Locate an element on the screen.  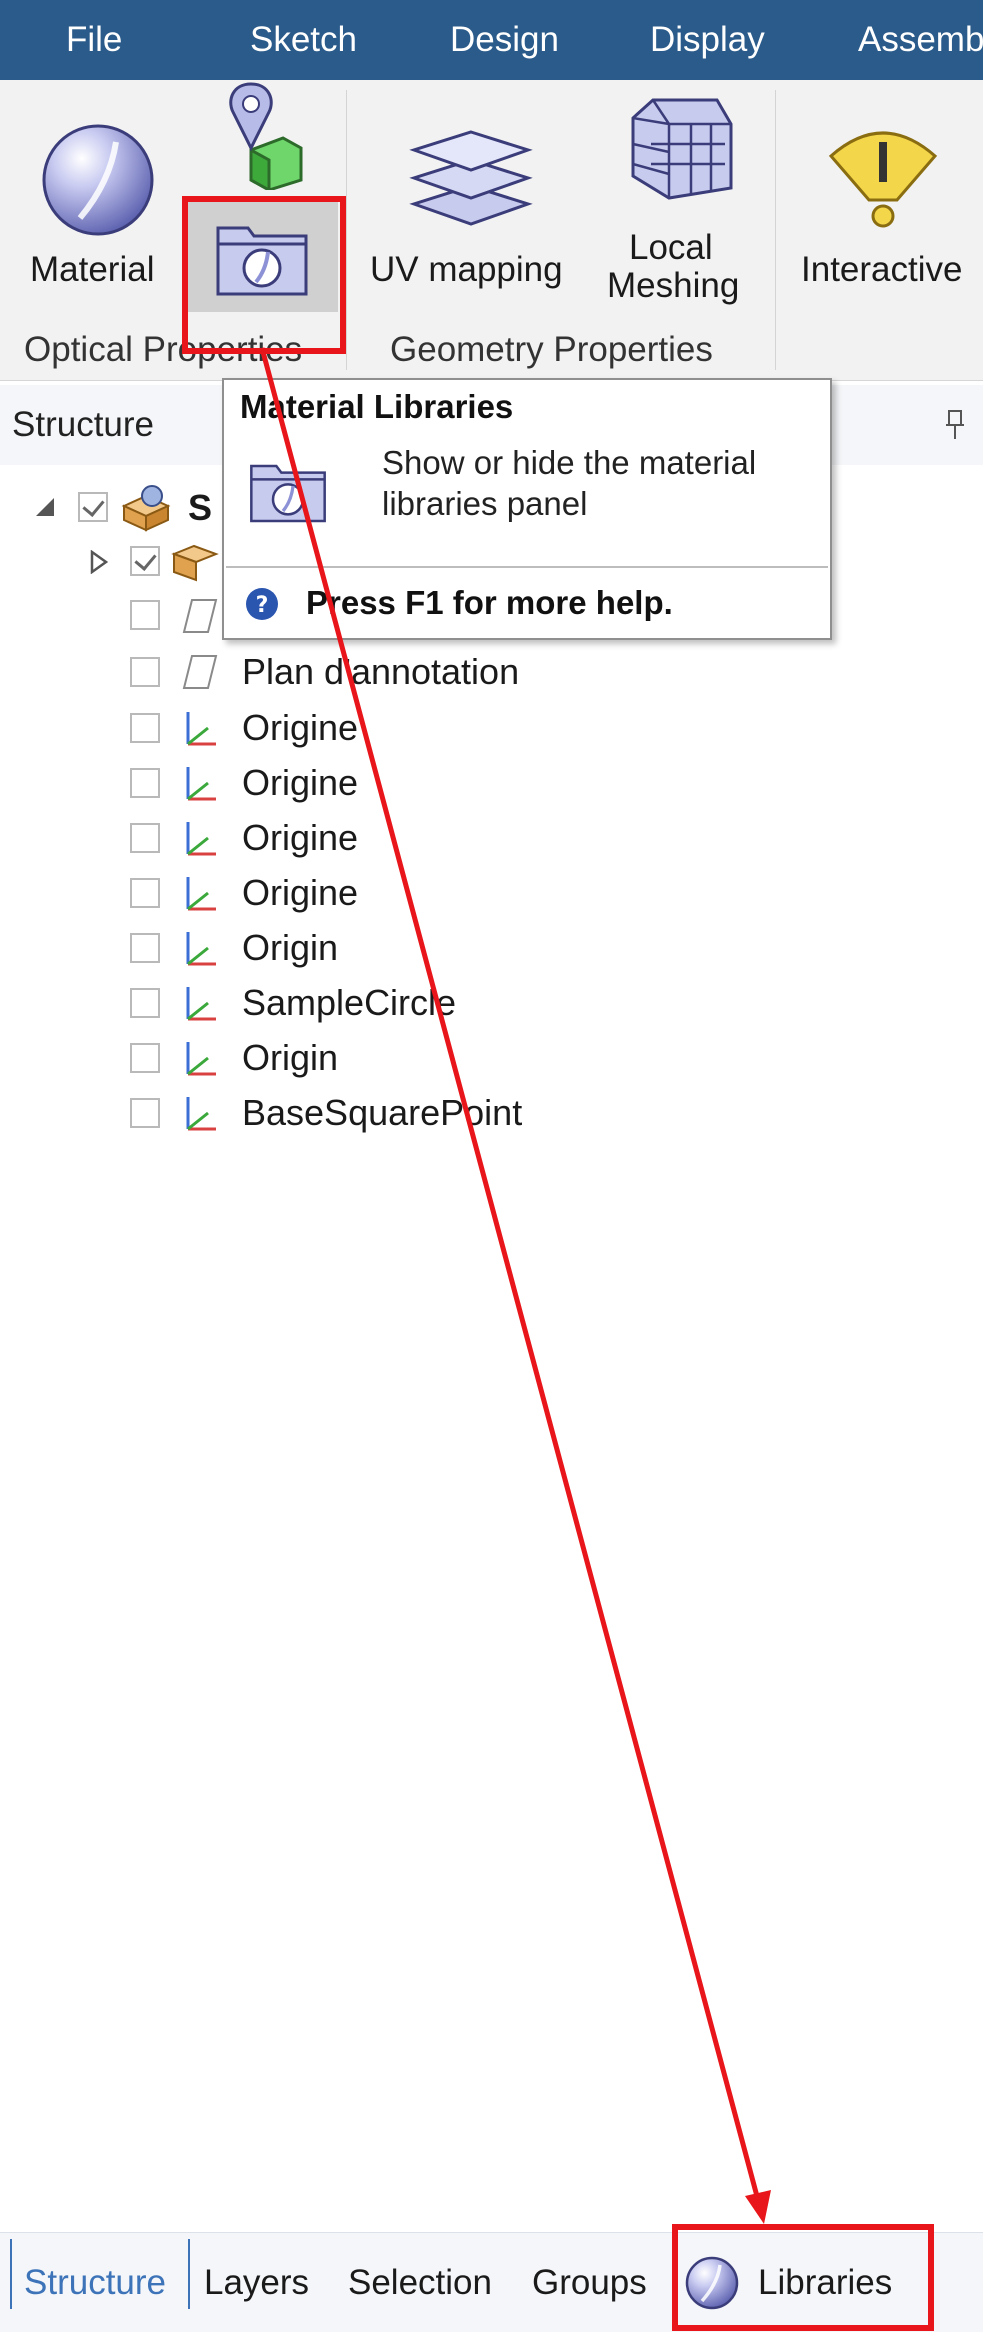
tab-structure: Structure is located at coordinates (95, 2283).